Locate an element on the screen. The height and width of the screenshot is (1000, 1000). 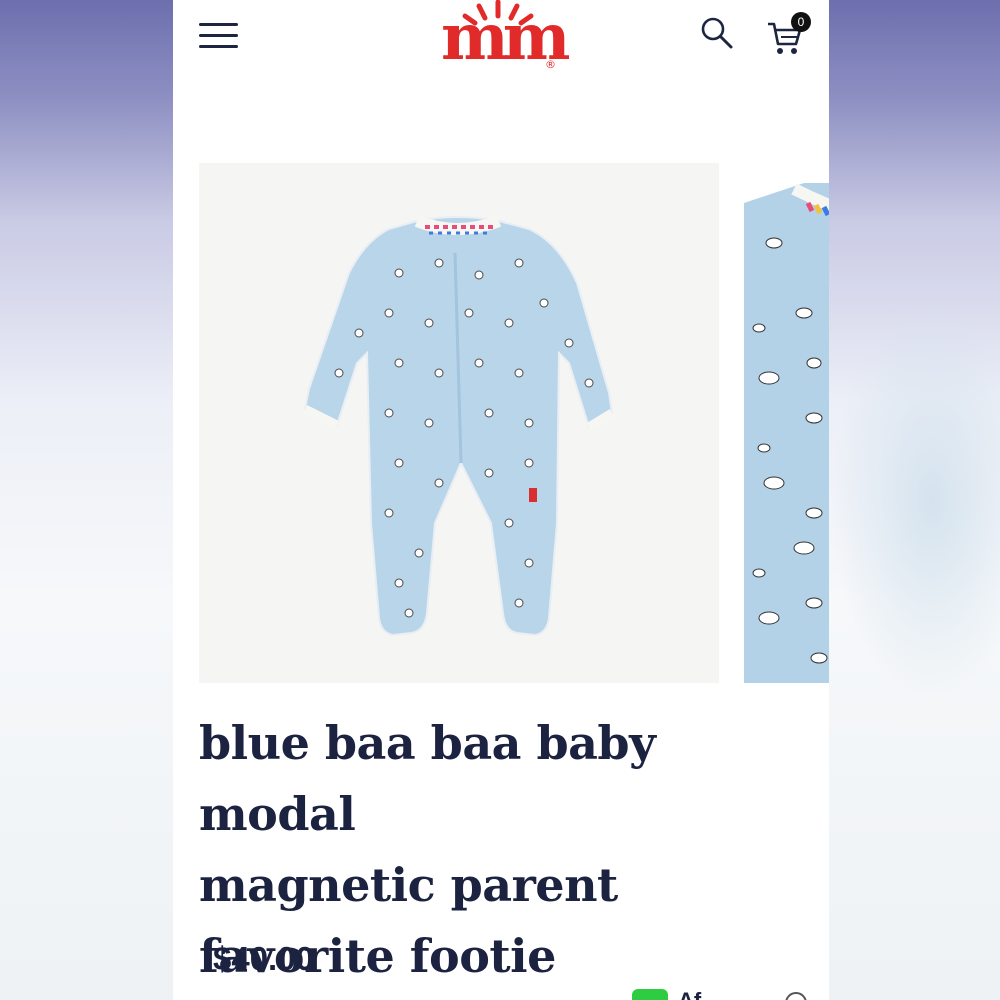
site-header: mm ® 0 is located at coordinates (501, 45).